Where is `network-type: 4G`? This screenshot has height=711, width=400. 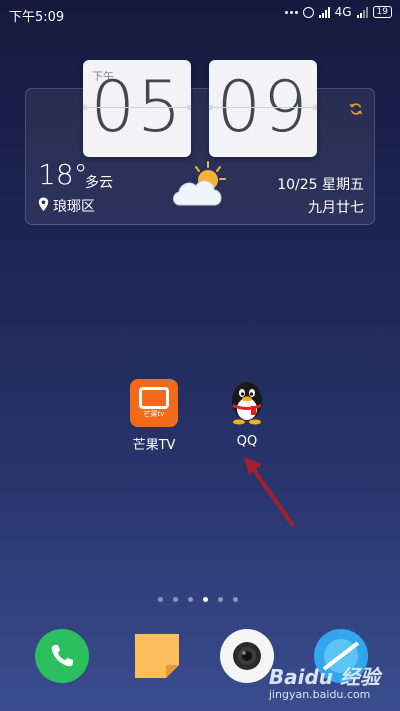
network-type: 4G is located at coordinates (343, 12).